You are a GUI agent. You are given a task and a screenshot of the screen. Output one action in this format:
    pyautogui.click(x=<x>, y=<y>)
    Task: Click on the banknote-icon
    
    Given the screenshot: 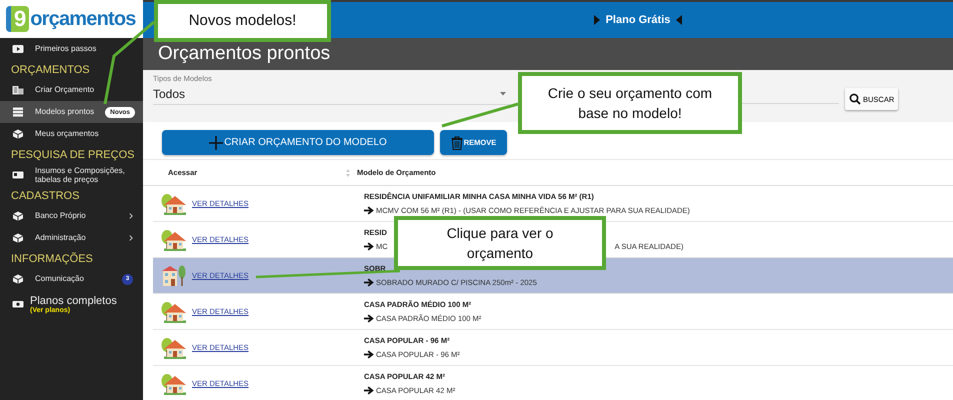 What is the action you would take?
    pyautogui.click(x=18, y=304)
    